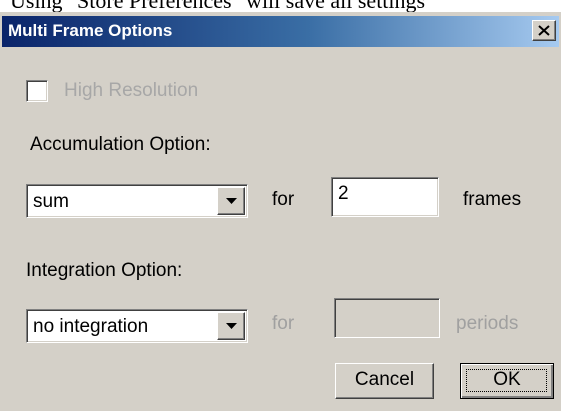 This screenshot has height=411, width=561. Describe the element at coordinates (280, 31) in the screenshot. I see `title-bar: Multi Frame Options` at that location.